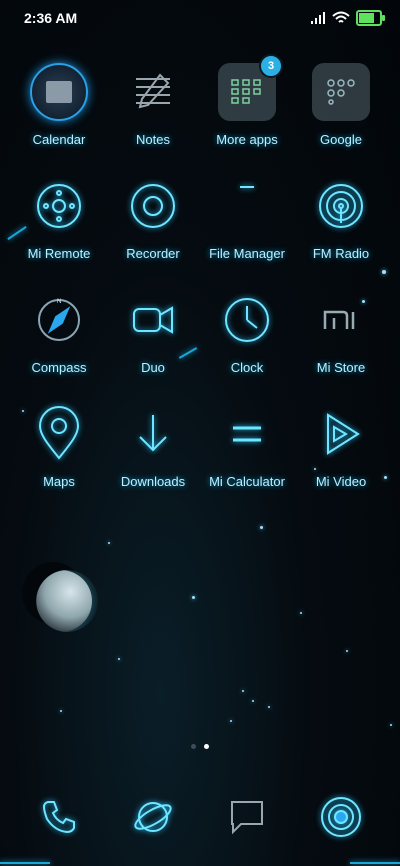 This screenshot has height=866, width=400. I want to click on folder-icon, so click(341, 92).